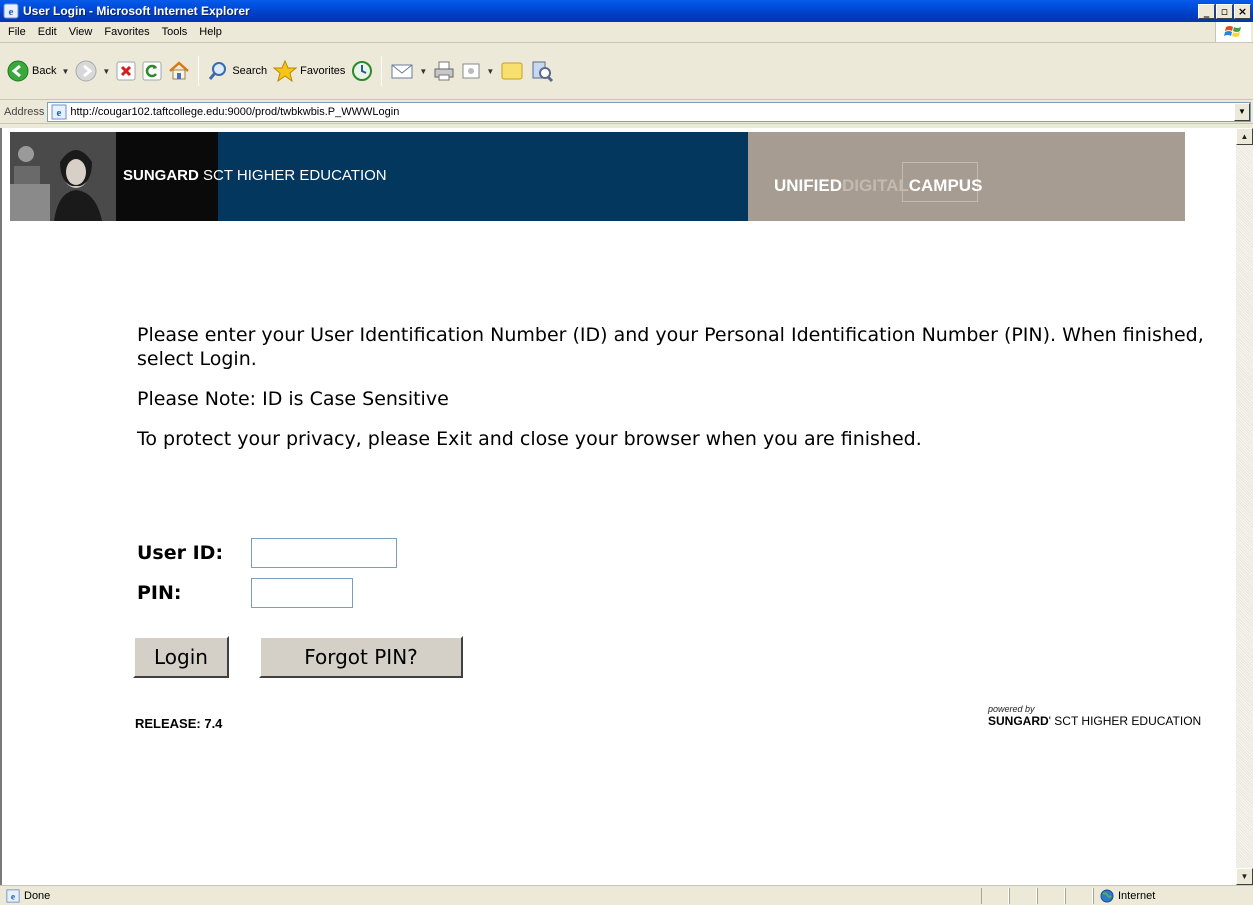 The width and height of the screenshot is (1253, 905). I want to click on scroll-down-icon: ▼, so click(1244, 876).